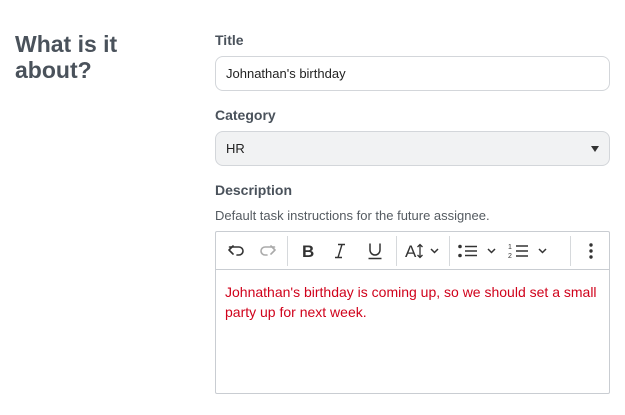  I want to click on bulleted-list-button, so click(477, 251).